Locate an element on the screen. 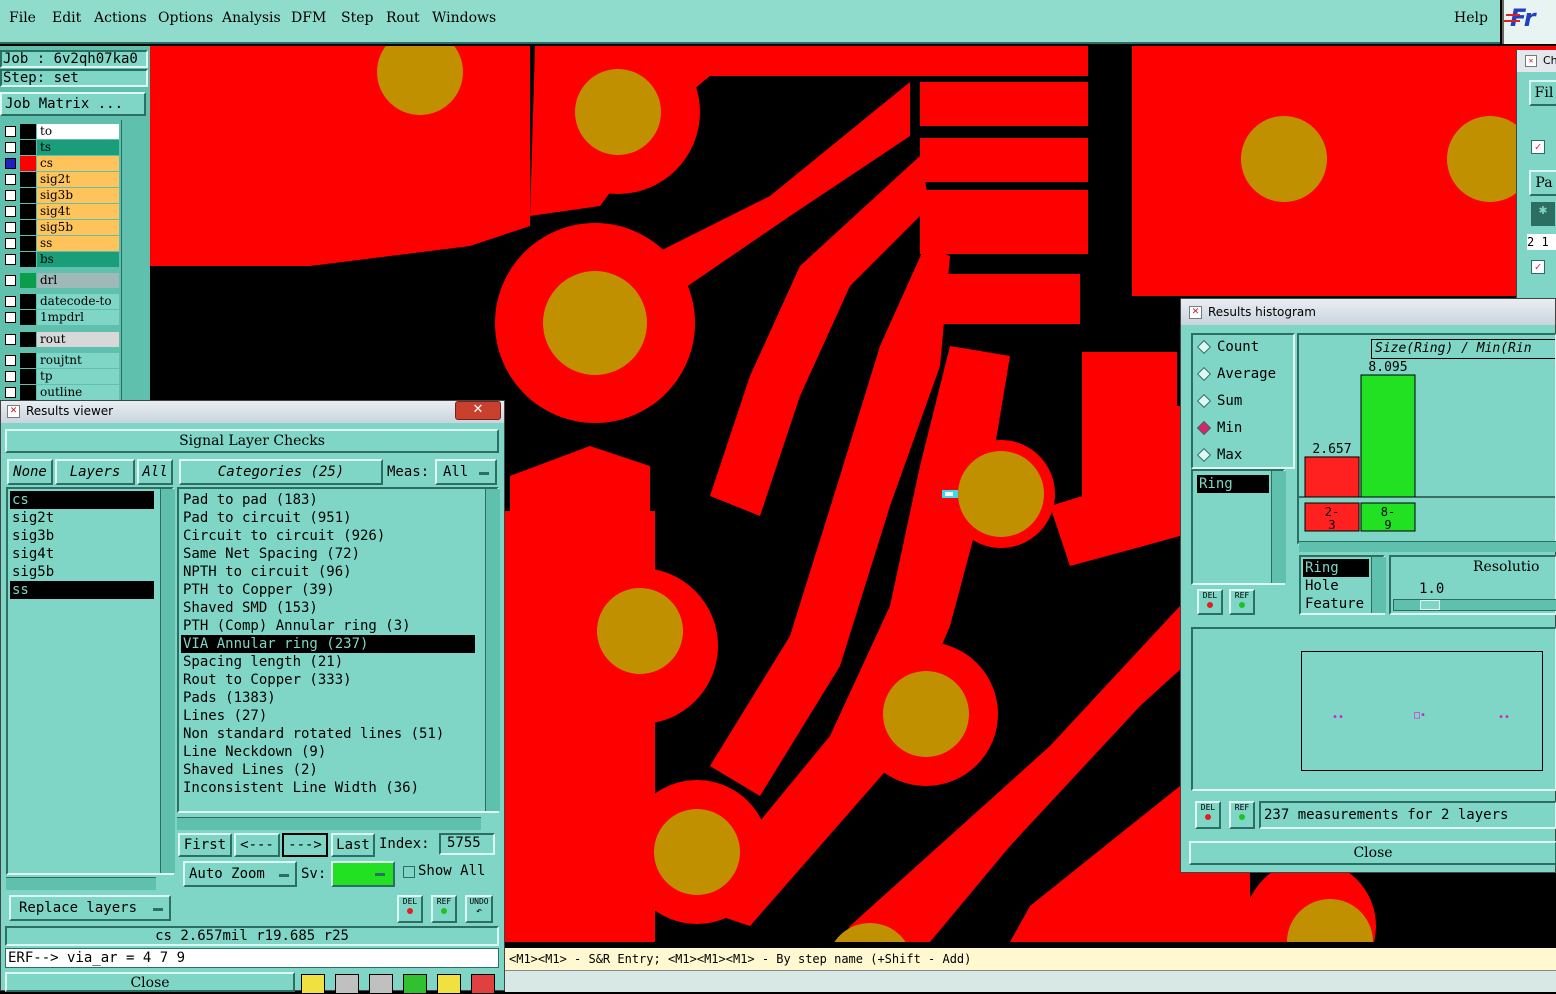 This screenshot has height=994, width=1556. menu-dfm: DFM is located at coordinates (308, 18).